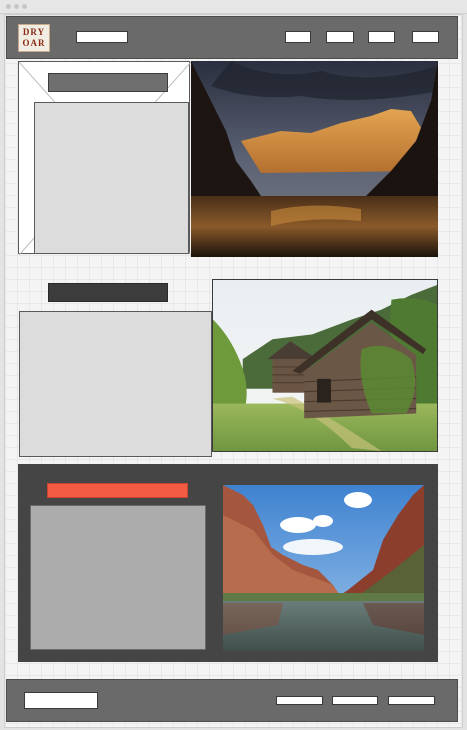 The image size is (467, 730). What do you see at coordinates (323, 568) in the screenshot?
I see `photo-canyon-river` at bounding box center [323, 568].